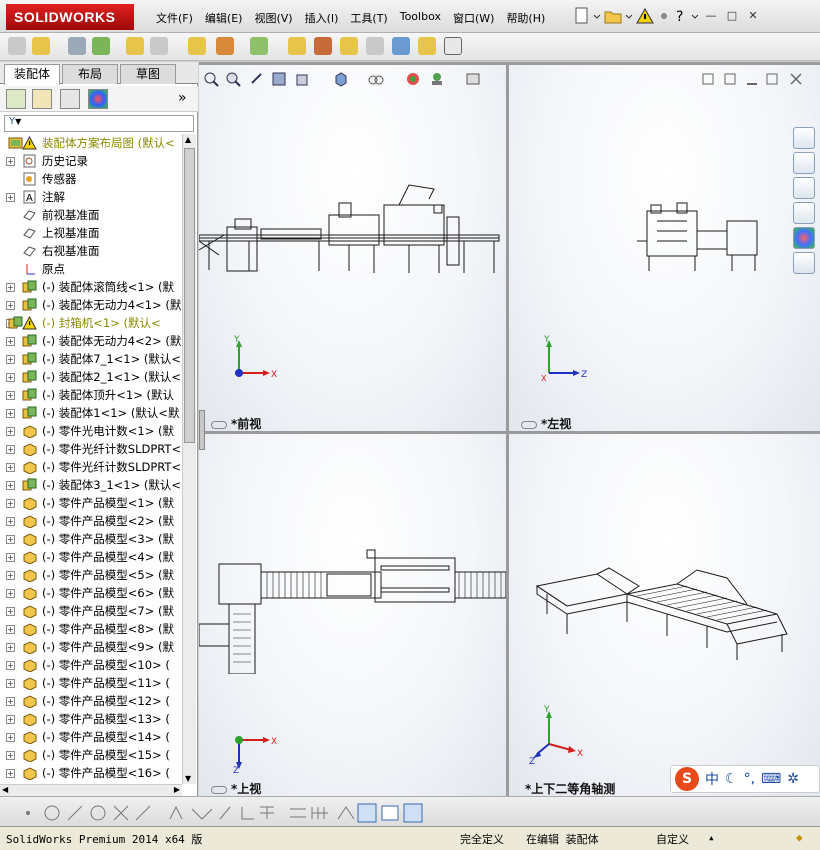  I want to click on tree-item: + (-) 零件产品模型<16> (, so click(91, 773).